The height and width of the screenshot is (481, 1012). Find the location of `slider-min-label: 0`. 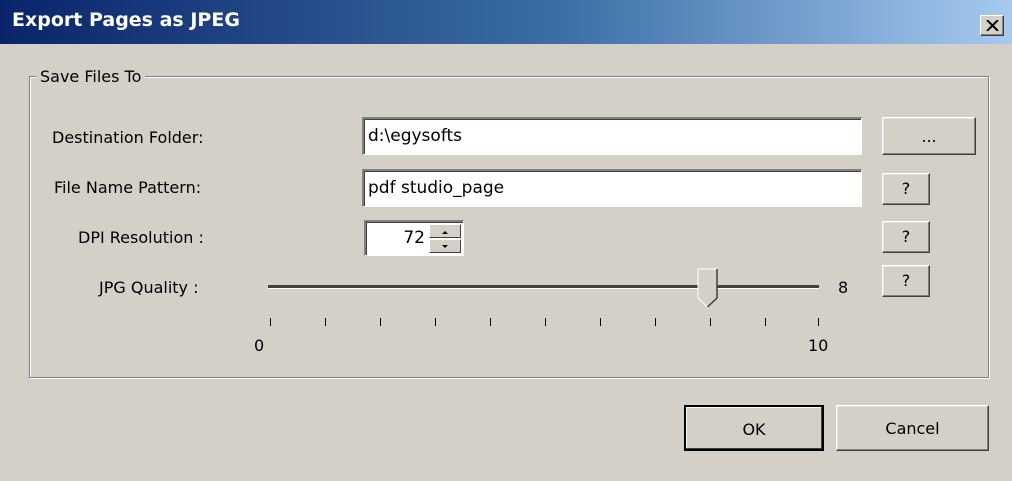

slider-min-label: 0 is located at coordinates (259, 345).